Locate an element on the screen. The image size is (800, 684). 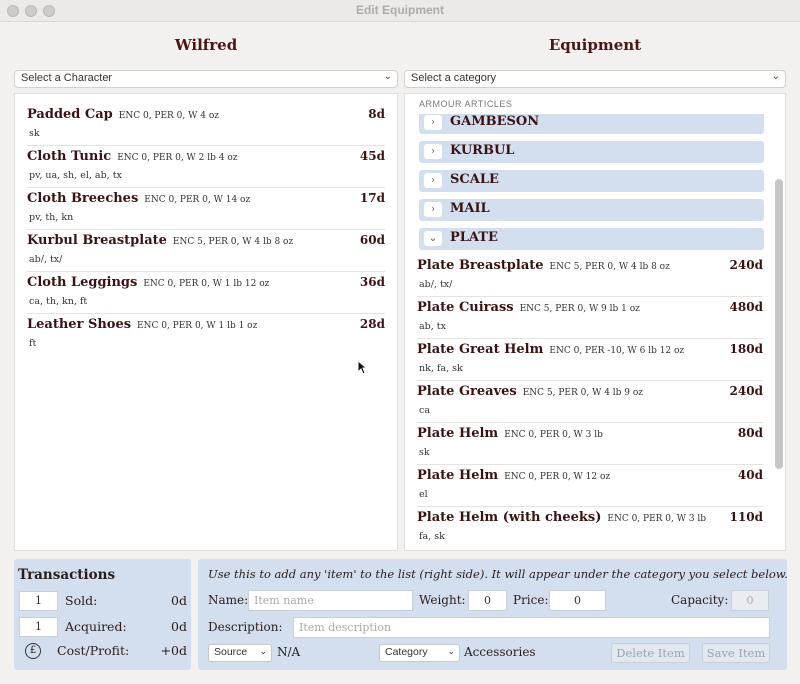
category-name: MAIL is located at coordinates (470, 208).